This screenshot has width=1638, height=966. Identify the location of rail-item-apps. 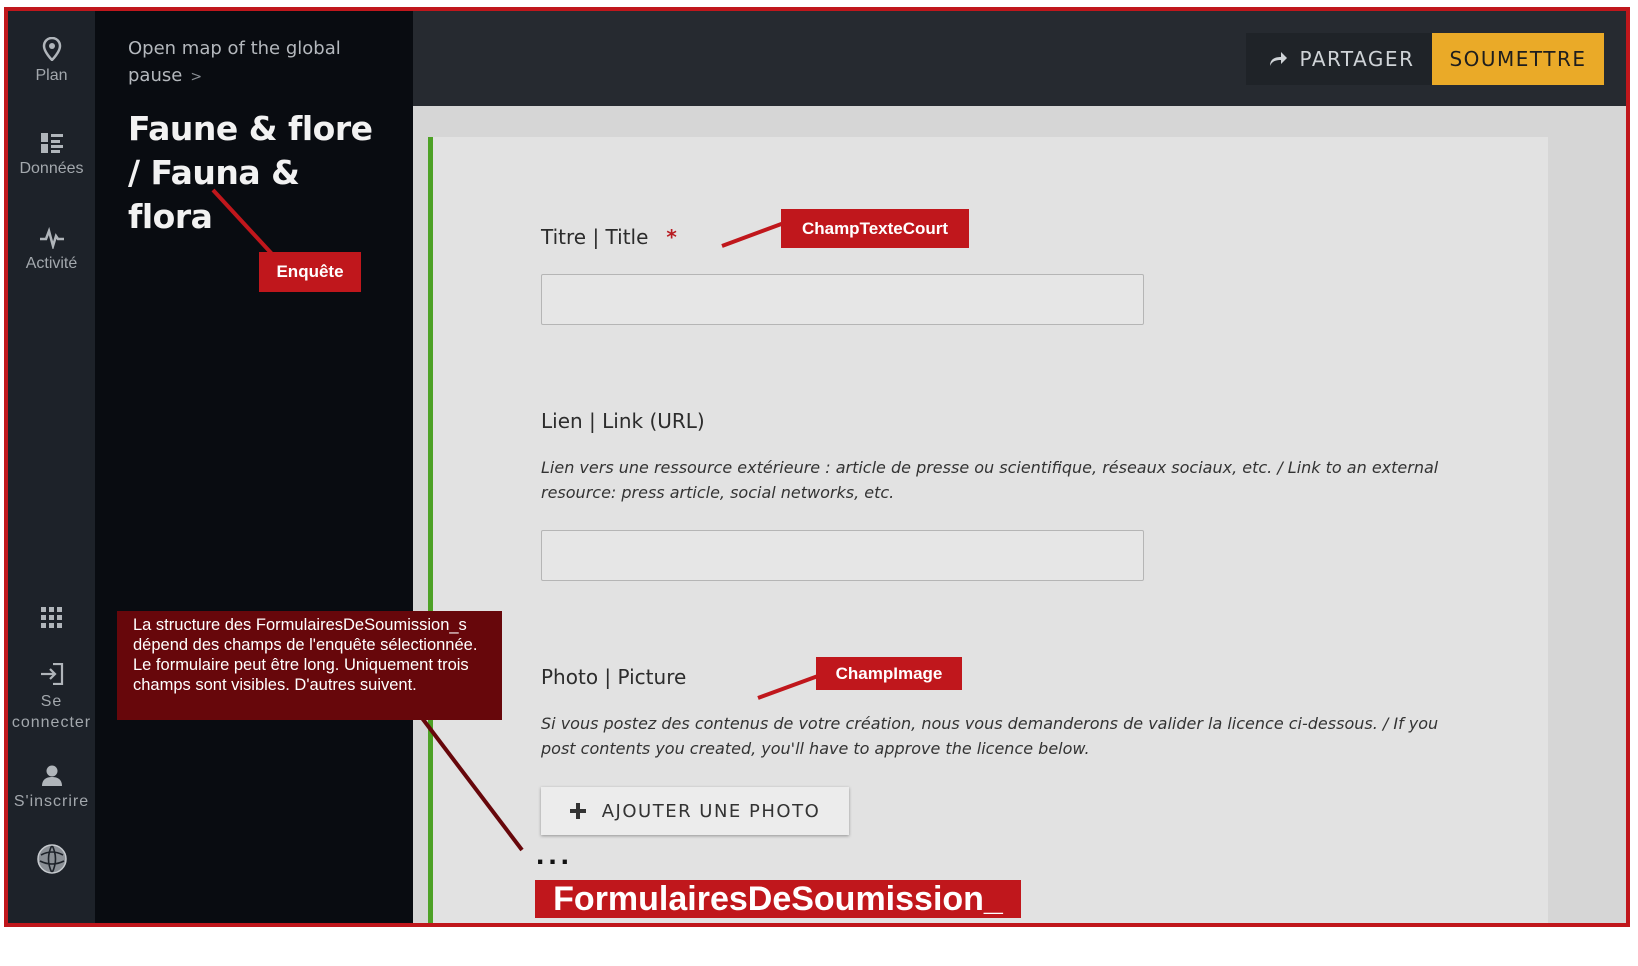
(51, 621).